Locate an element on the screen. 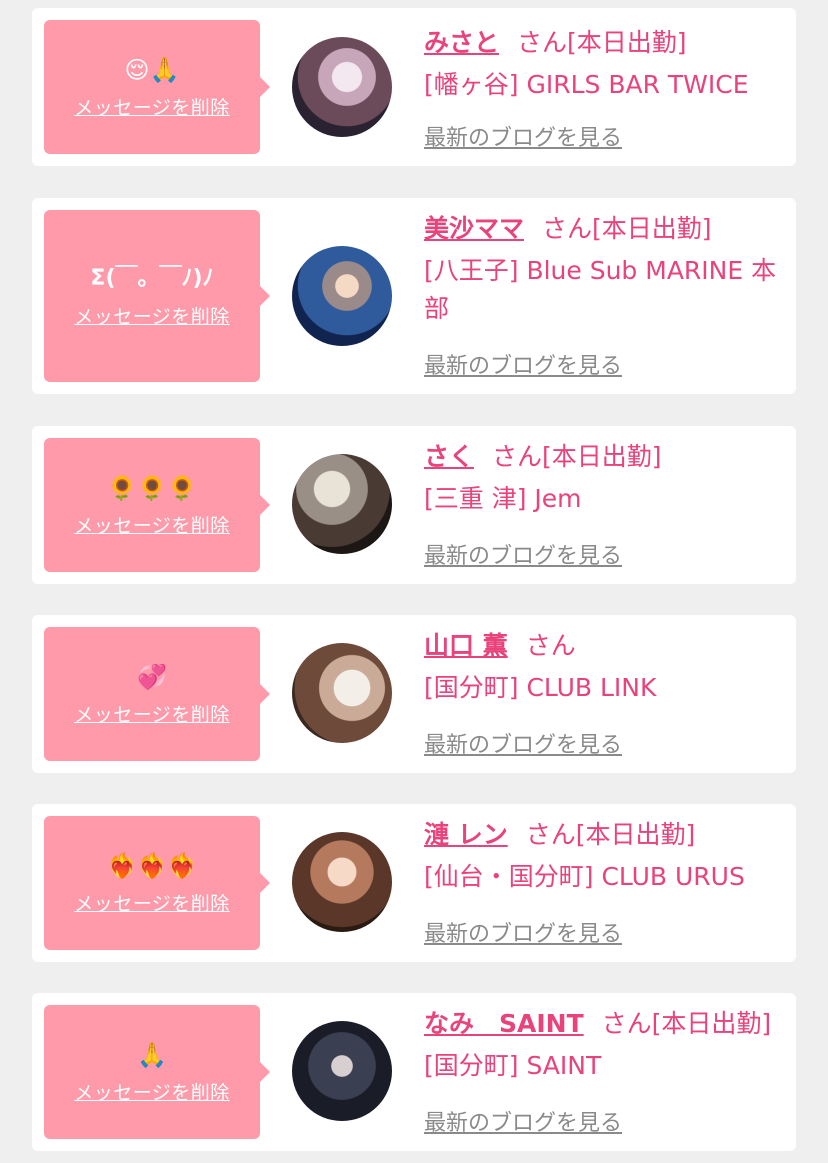  message-text: 😌🙏 is located at coordinates (152, 69).